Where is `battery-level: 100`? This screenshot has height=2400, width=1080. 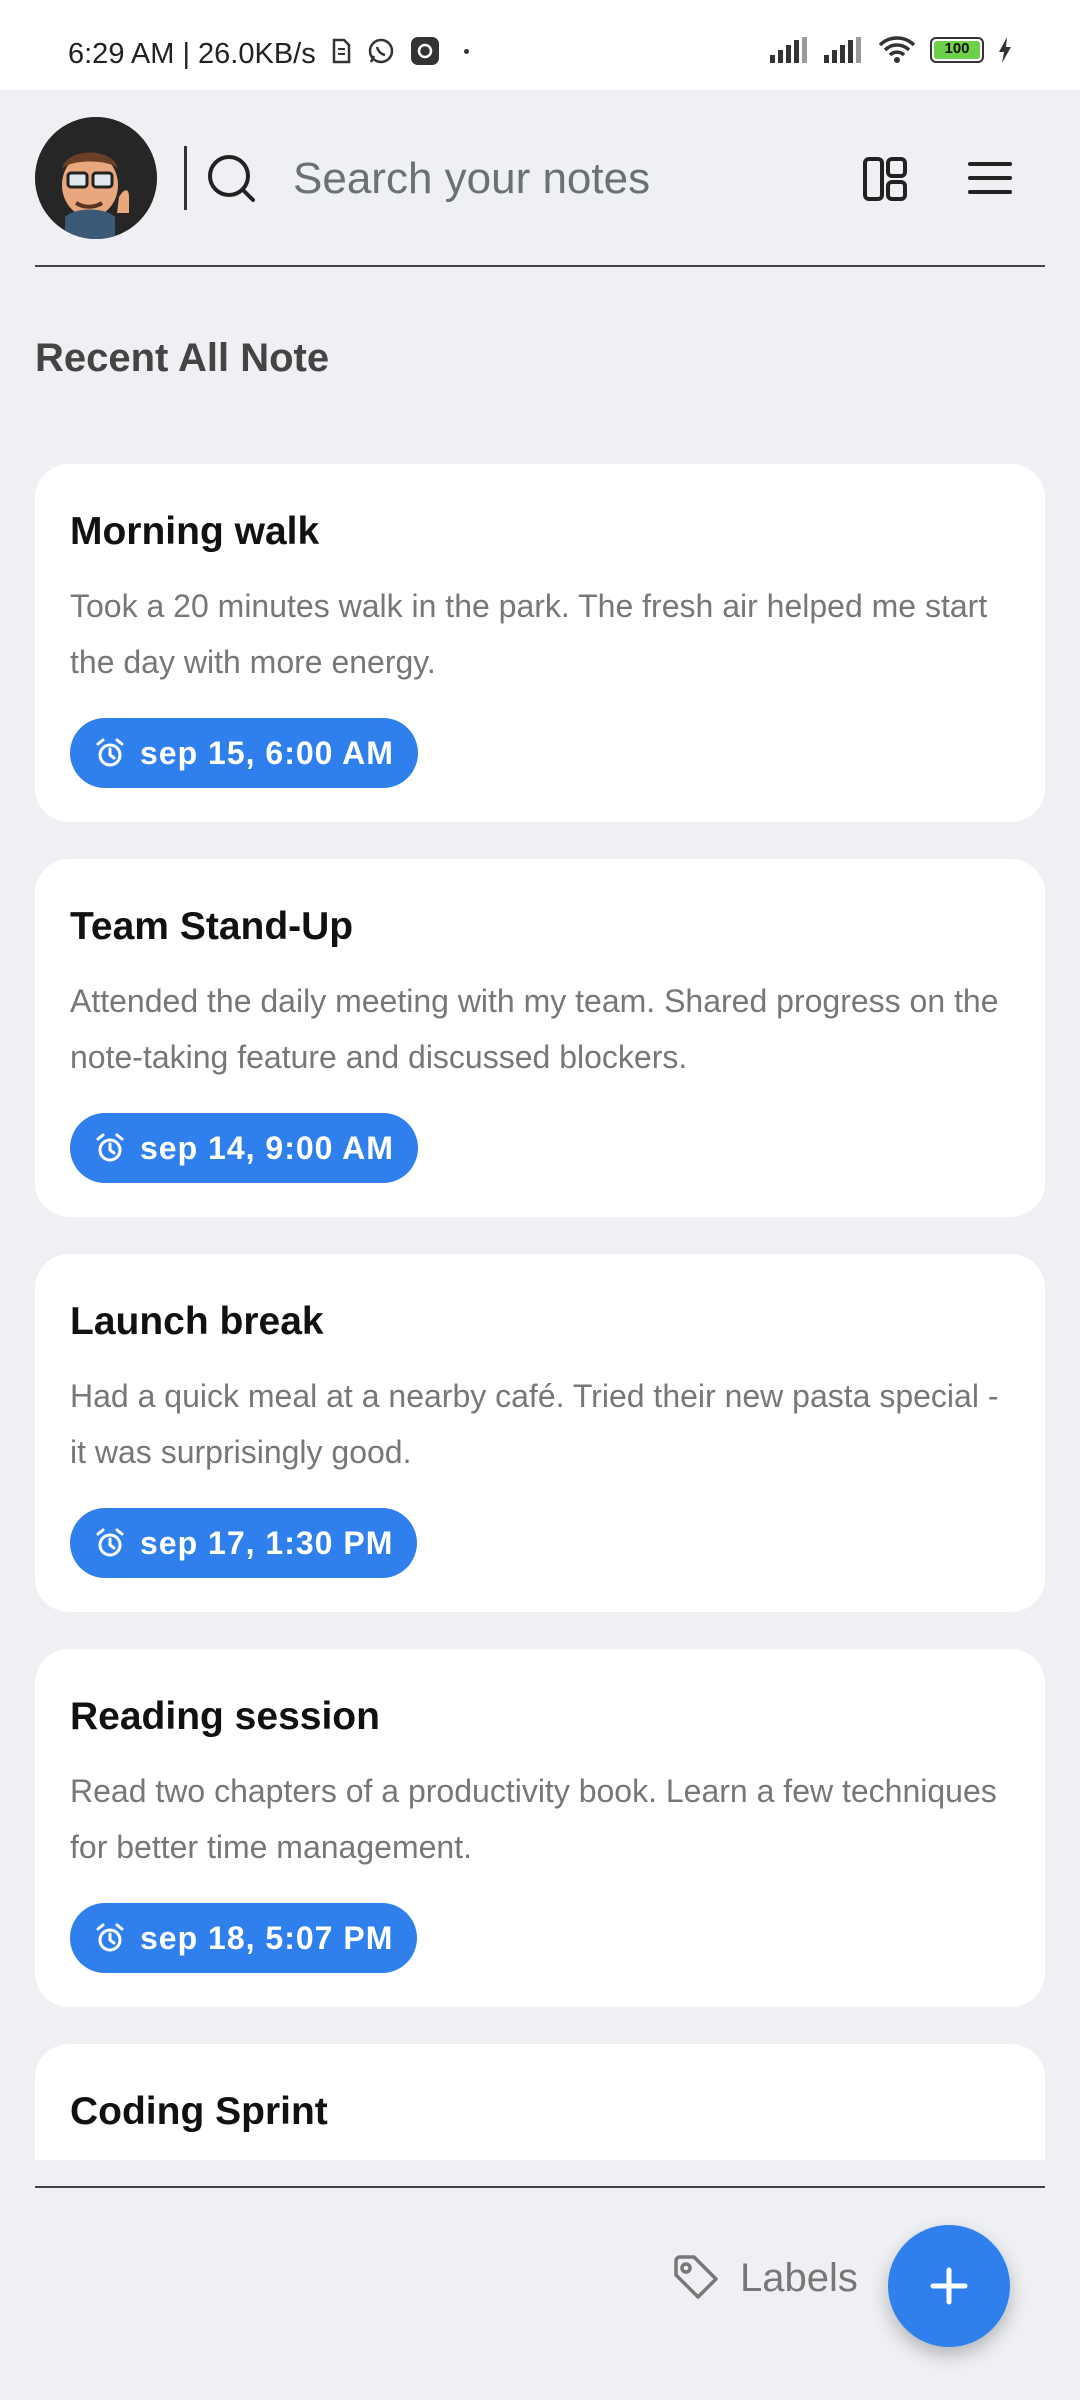
battery-level: 100 is located at coordinates (957, 48).